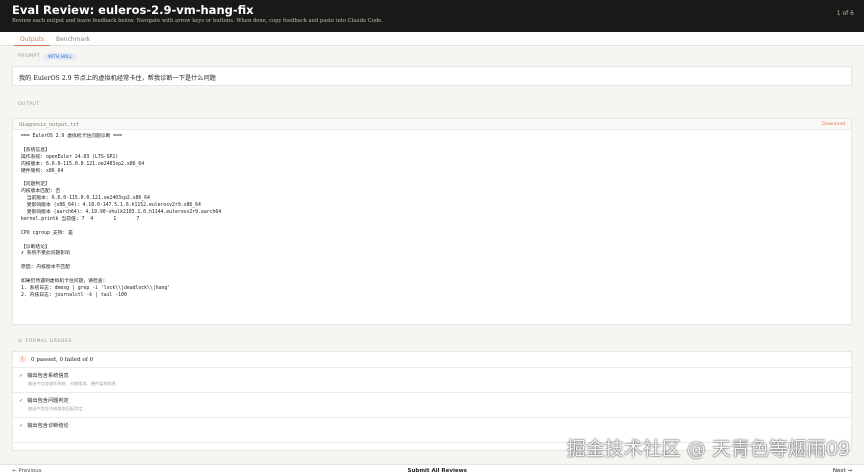 The height and width of the screenshot is (476, 864). What do you see at coordinates (60, 56) in the screenshot?
I see `with-skill-badge: WITH SKILL` at bounding box center [60, 56].